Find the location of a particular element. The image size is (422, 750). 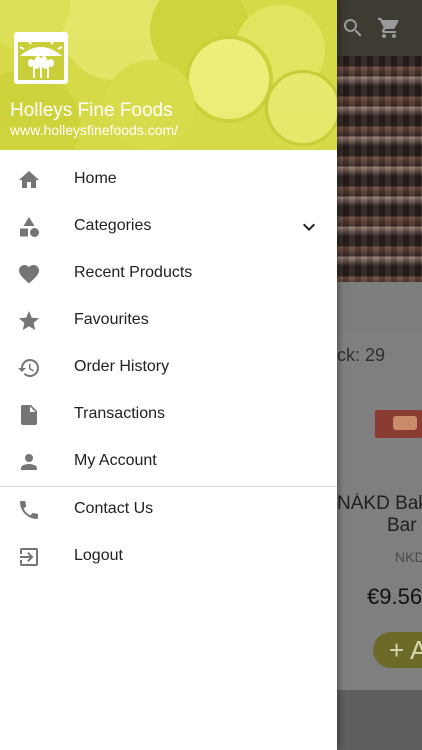

star-icon is located at coordinates (29, 320).